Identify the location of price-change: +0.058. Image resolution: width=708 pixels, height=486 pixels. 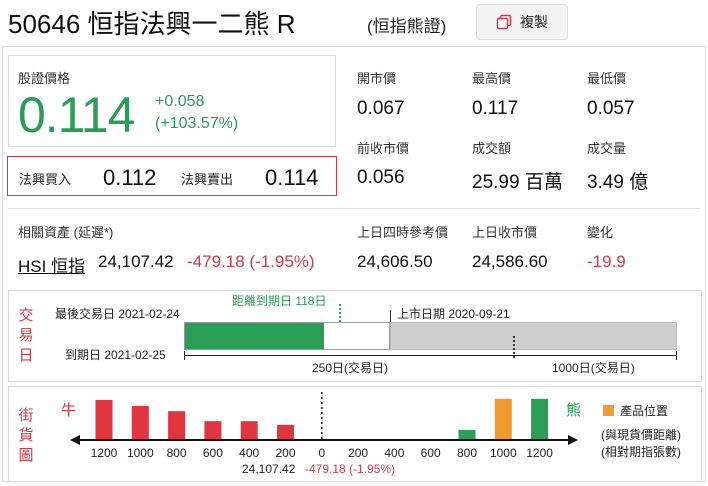
(180, 101).